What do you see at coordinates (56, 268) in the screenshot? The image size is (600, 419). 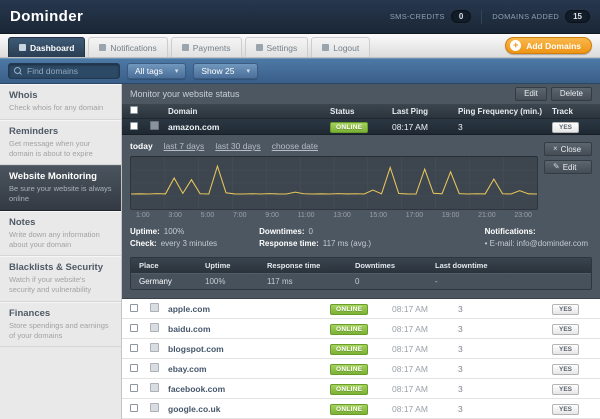 I see `sidebar-item-title: Blacklists & Security` at bounding box center [56, 268].